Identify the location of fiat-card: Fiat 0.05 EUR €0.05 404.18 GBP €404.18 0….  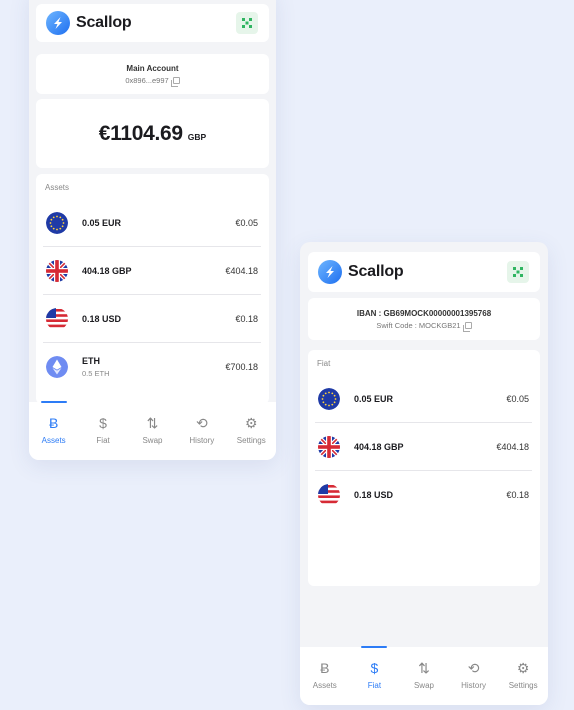
(424, 468).